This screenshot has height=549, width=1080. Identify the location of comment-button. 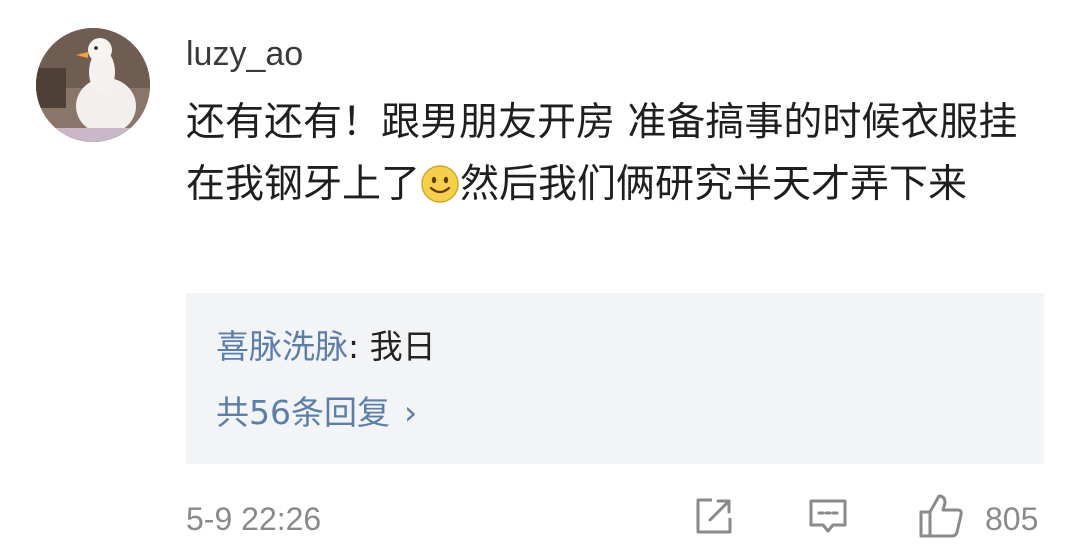
(828, 518).